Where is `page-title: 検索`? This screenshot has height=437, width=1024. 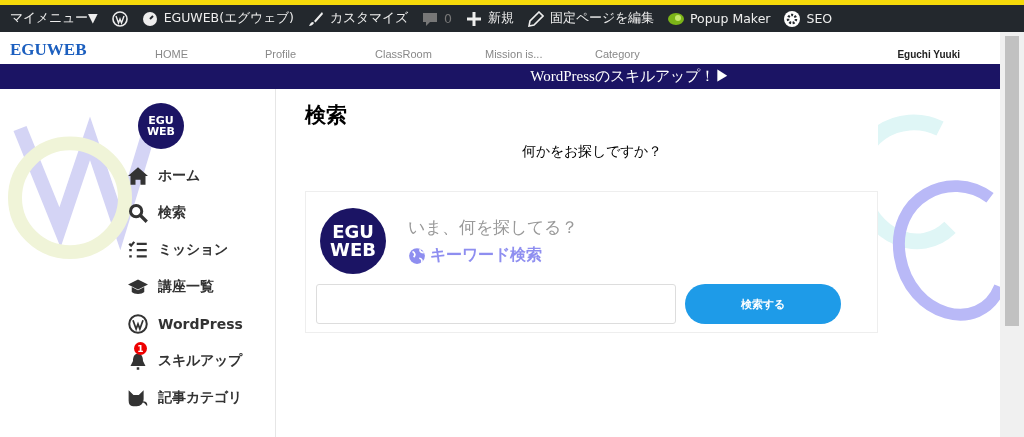
page-title: 検索 is located at coordinates (326, 115).